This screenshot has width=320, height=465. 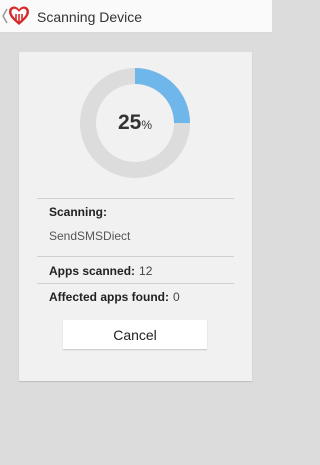 I want to click on apps-scanned-value: 12, so click(x=146, y=271).